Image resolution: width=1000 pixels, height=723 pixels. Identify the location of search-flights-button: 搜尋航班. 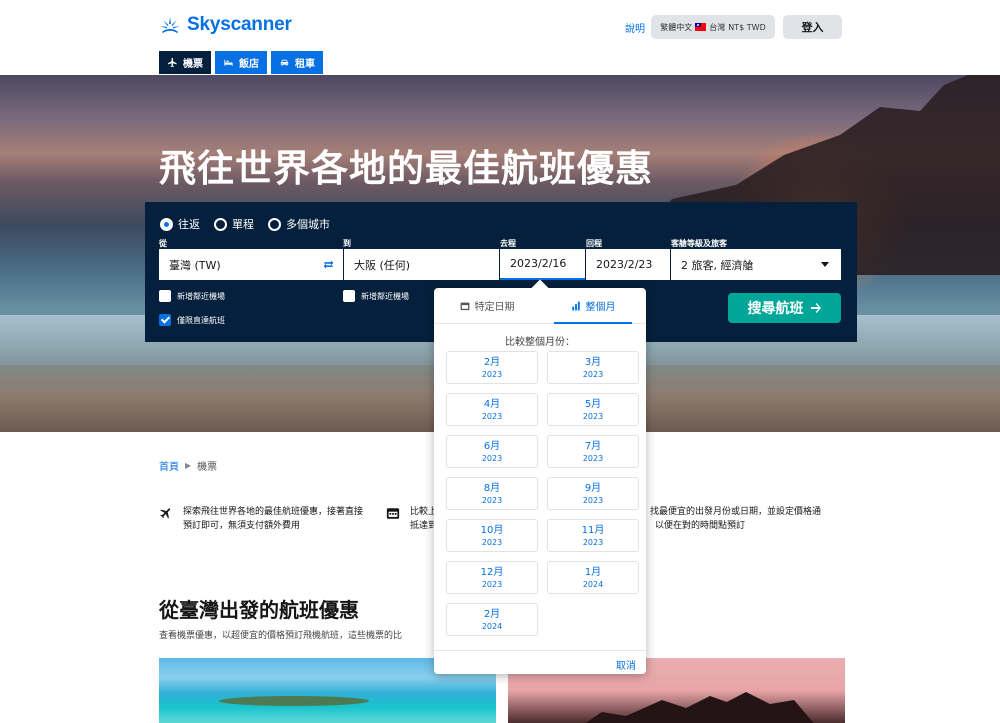
(784, 308).